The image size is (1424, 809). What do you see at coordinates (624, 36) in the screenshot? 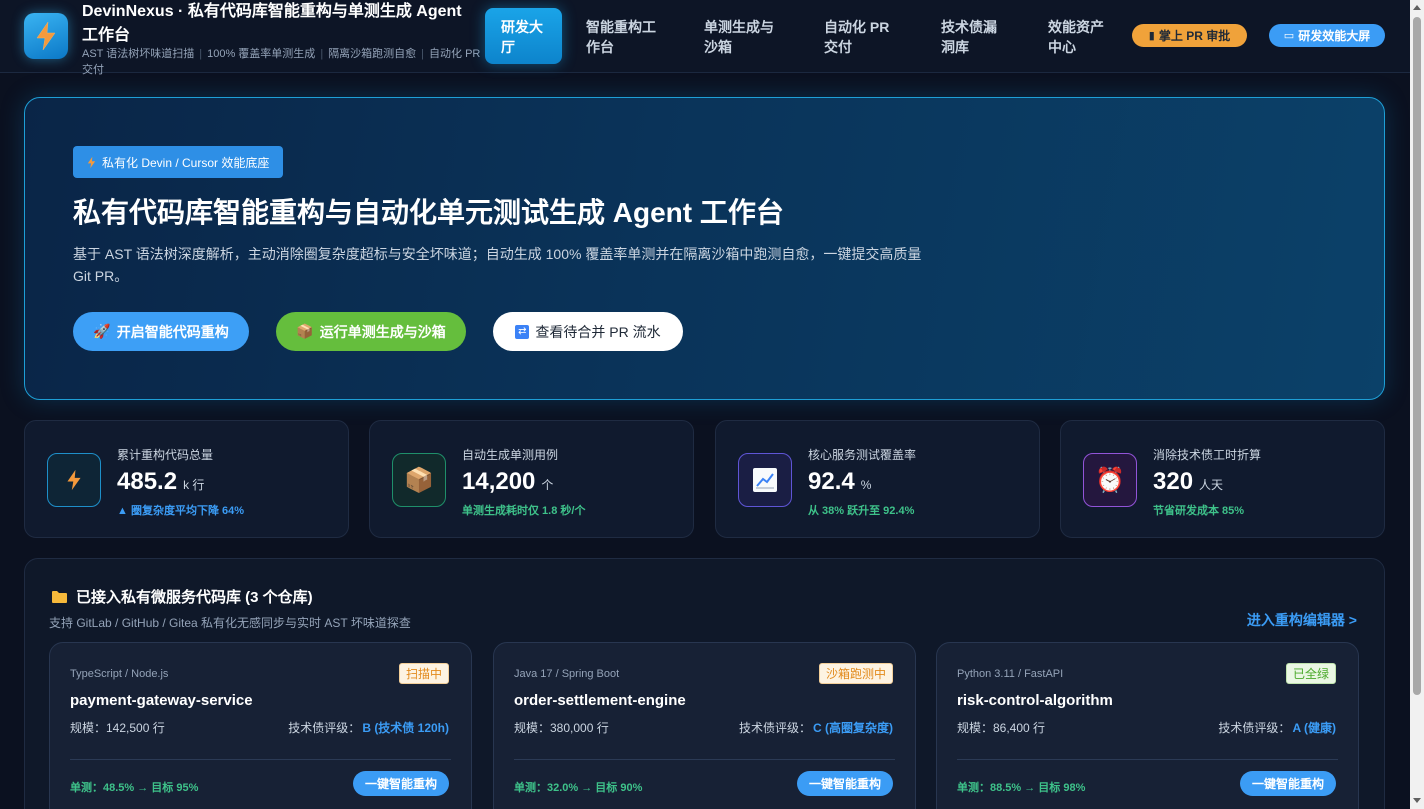
I see `nav-refactor-workbench: 智能重构工作台` at bounding box center [624, 36].